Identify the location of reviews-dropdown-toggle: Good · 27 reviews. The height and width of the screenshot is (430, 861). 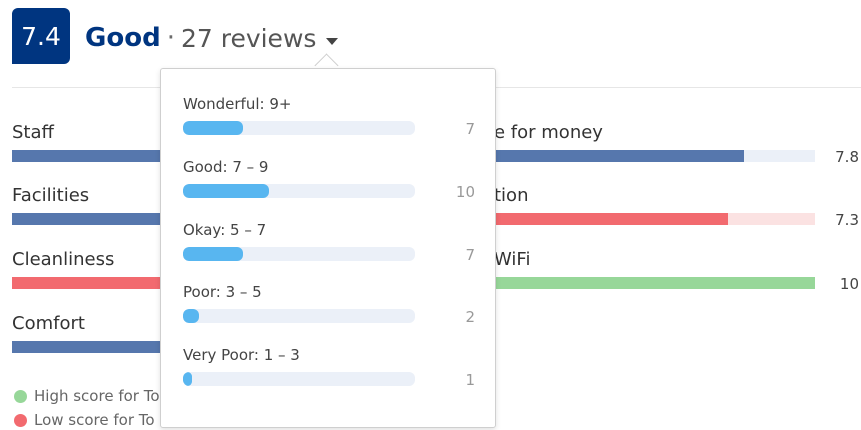
(212, 38).